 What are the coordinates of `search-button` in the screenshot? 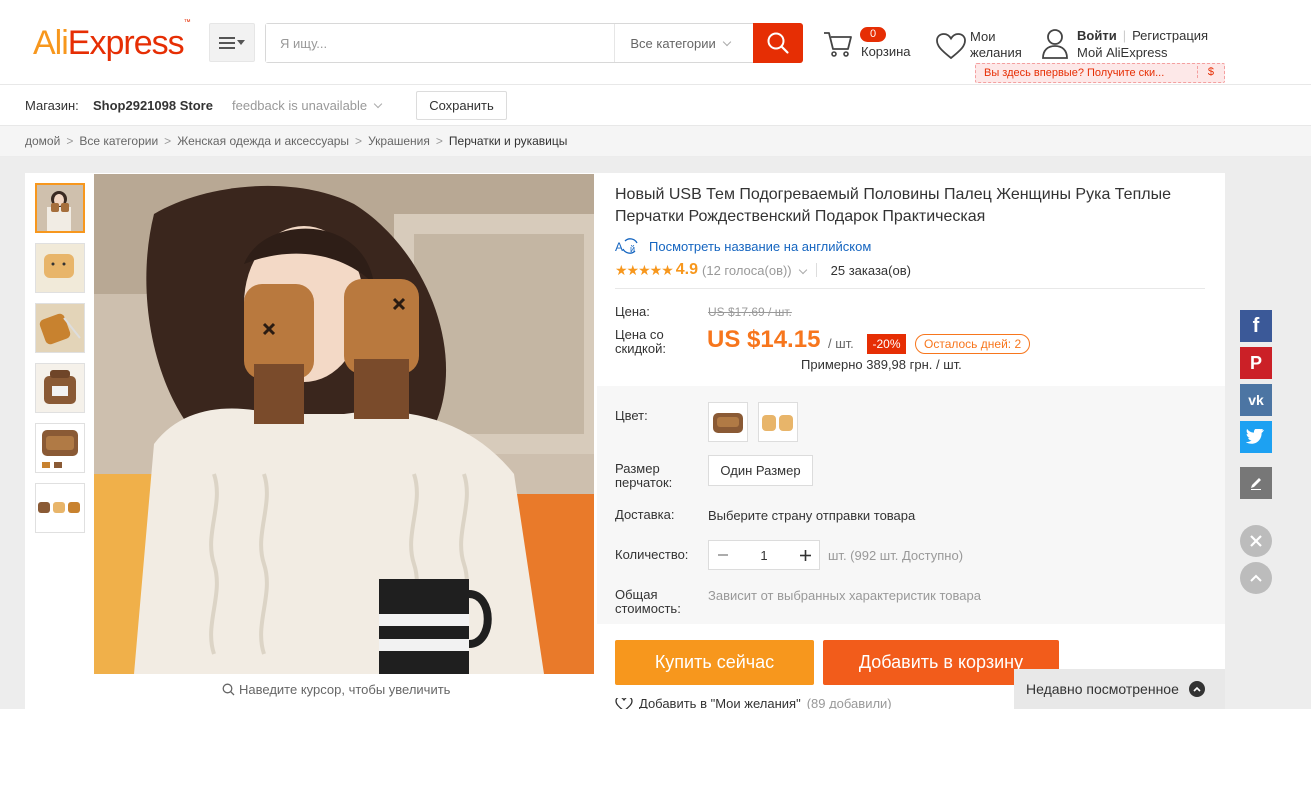 It's located at (778, 43).